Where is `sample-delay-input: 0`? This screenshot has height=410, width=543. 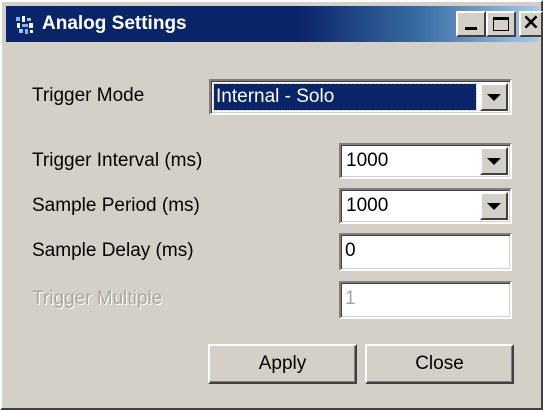
sample-delay-input: 0 is located at coordinates (425, 252).